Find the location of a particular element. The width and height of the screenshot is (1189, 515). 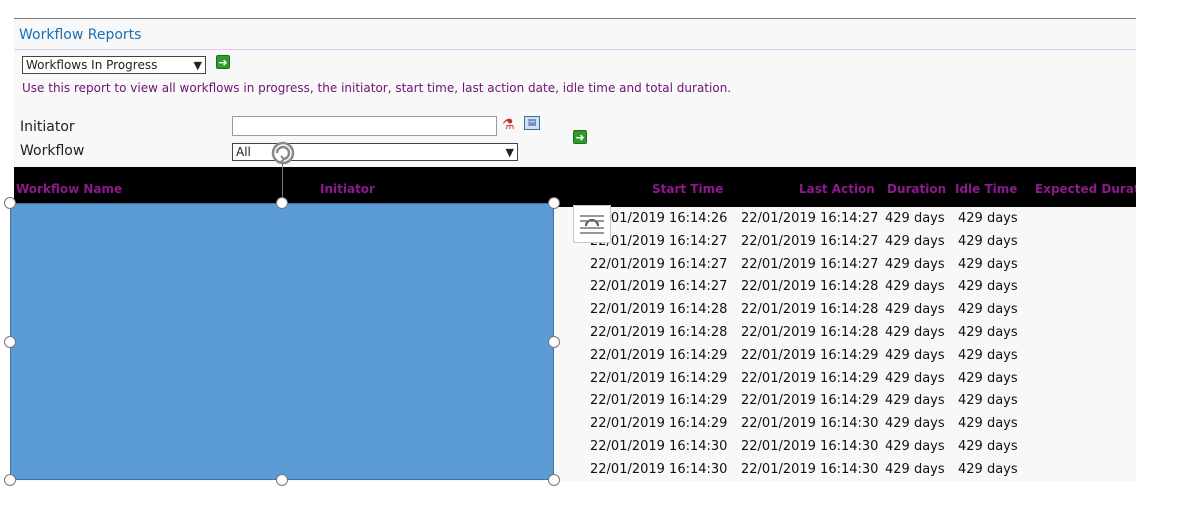

column-header-initiator: Initiator is located at coordinates (347, 189).